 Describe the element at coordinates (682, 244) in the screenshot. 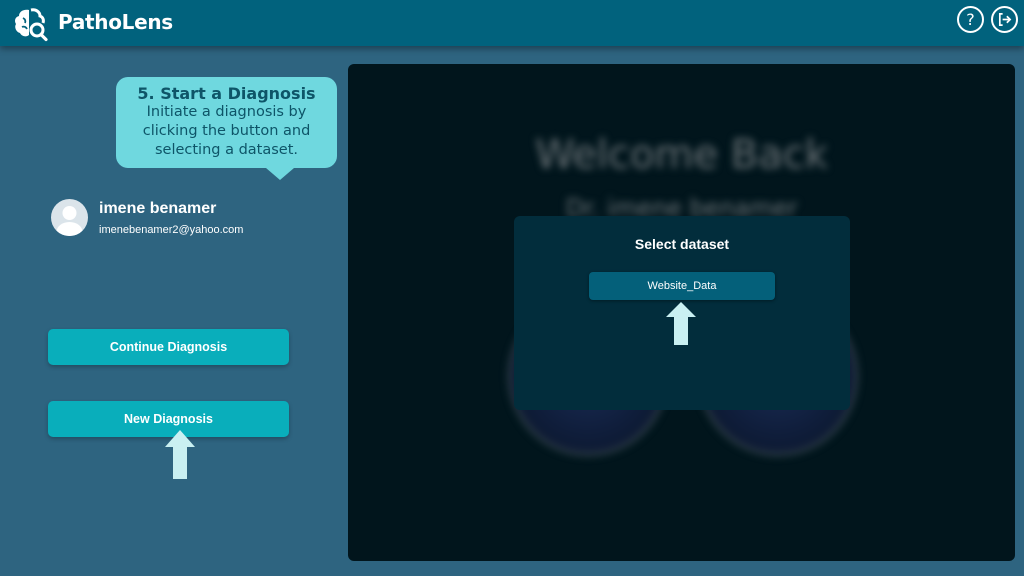

I see `modal-title: Select dataset` at that location.